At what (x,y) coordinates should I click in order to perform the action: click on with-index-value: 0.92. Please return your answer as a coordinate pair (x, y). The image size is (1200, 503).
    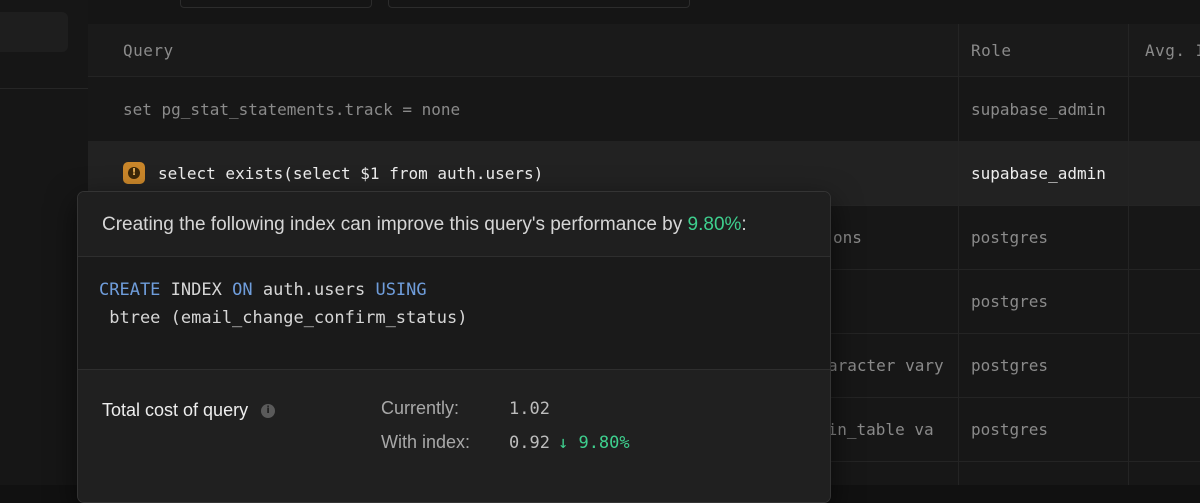
    Looking at the image, I should click on (529, 443).